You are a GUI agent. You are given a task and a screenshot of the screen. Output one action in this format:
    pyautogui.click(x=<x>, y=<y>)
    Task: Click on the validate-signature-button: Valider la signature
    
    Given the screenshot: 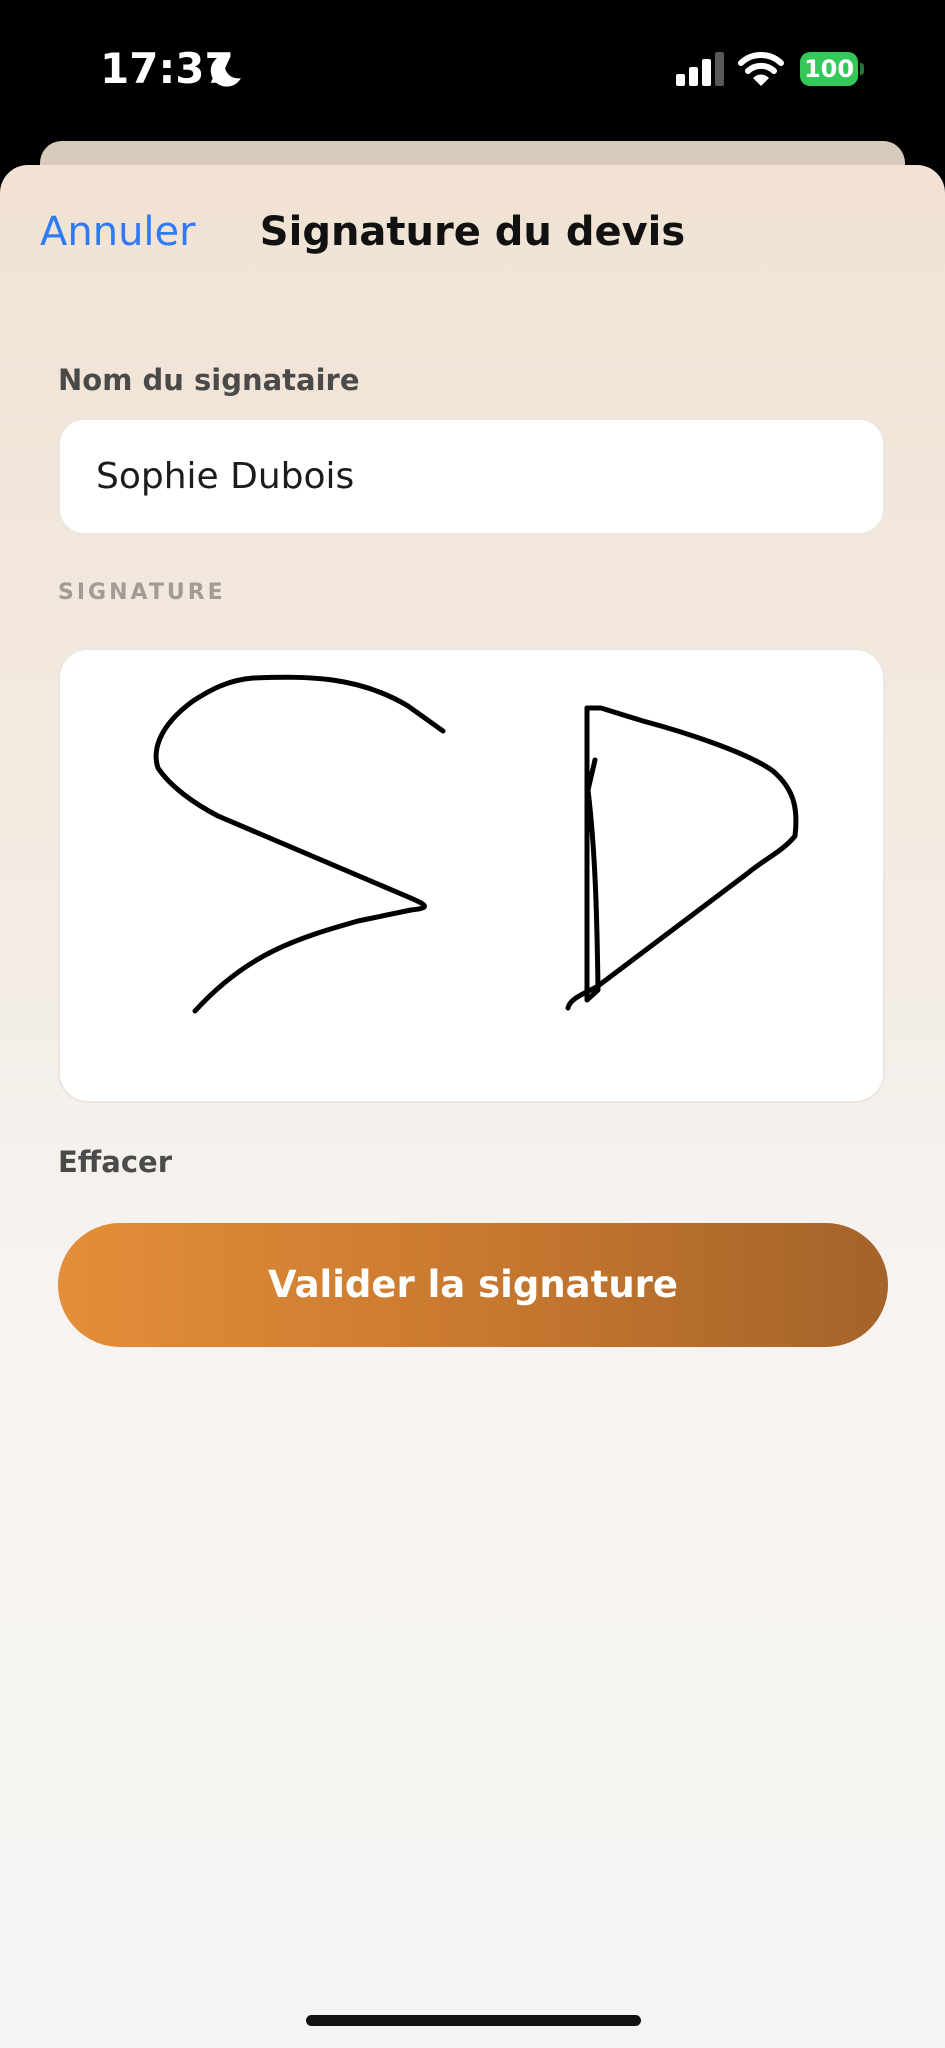 What is the action you would take?
    pyautogui.click(x=473, y=1285)
    